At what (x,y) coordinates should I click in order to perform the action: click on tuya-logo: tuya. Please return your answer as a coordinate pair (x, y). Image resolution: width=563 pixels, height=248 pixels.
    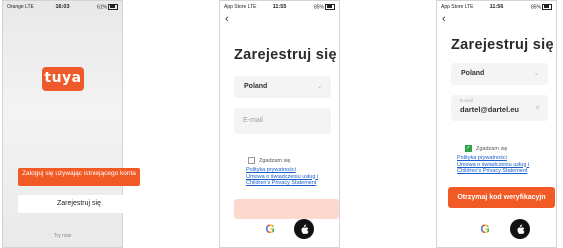
    Looking at the image, I should click on (63, 79).